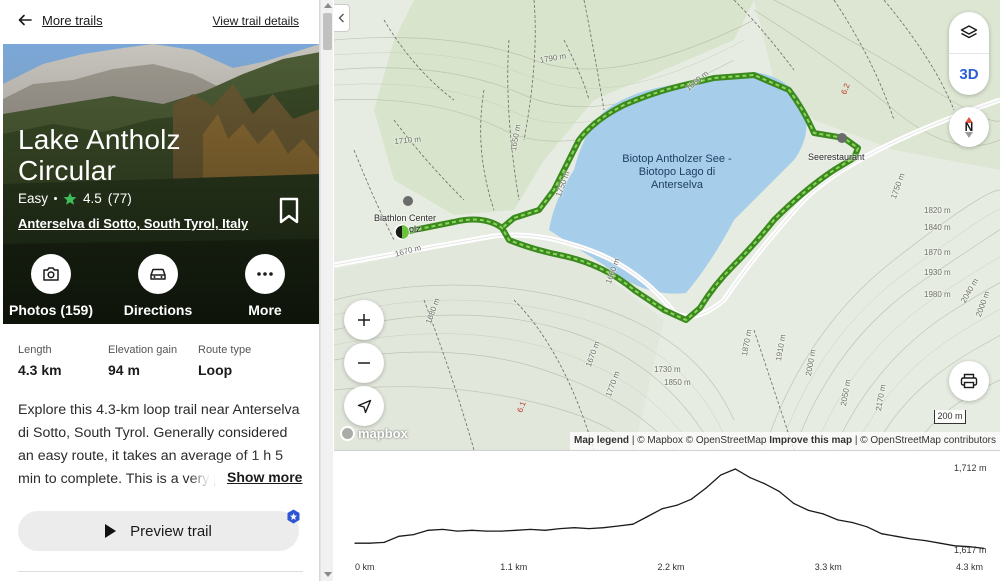 Image resolution: width=1000 pixels, height=581 pixels. I want to click on map-layer-controls: 3D, so click(969, 53).